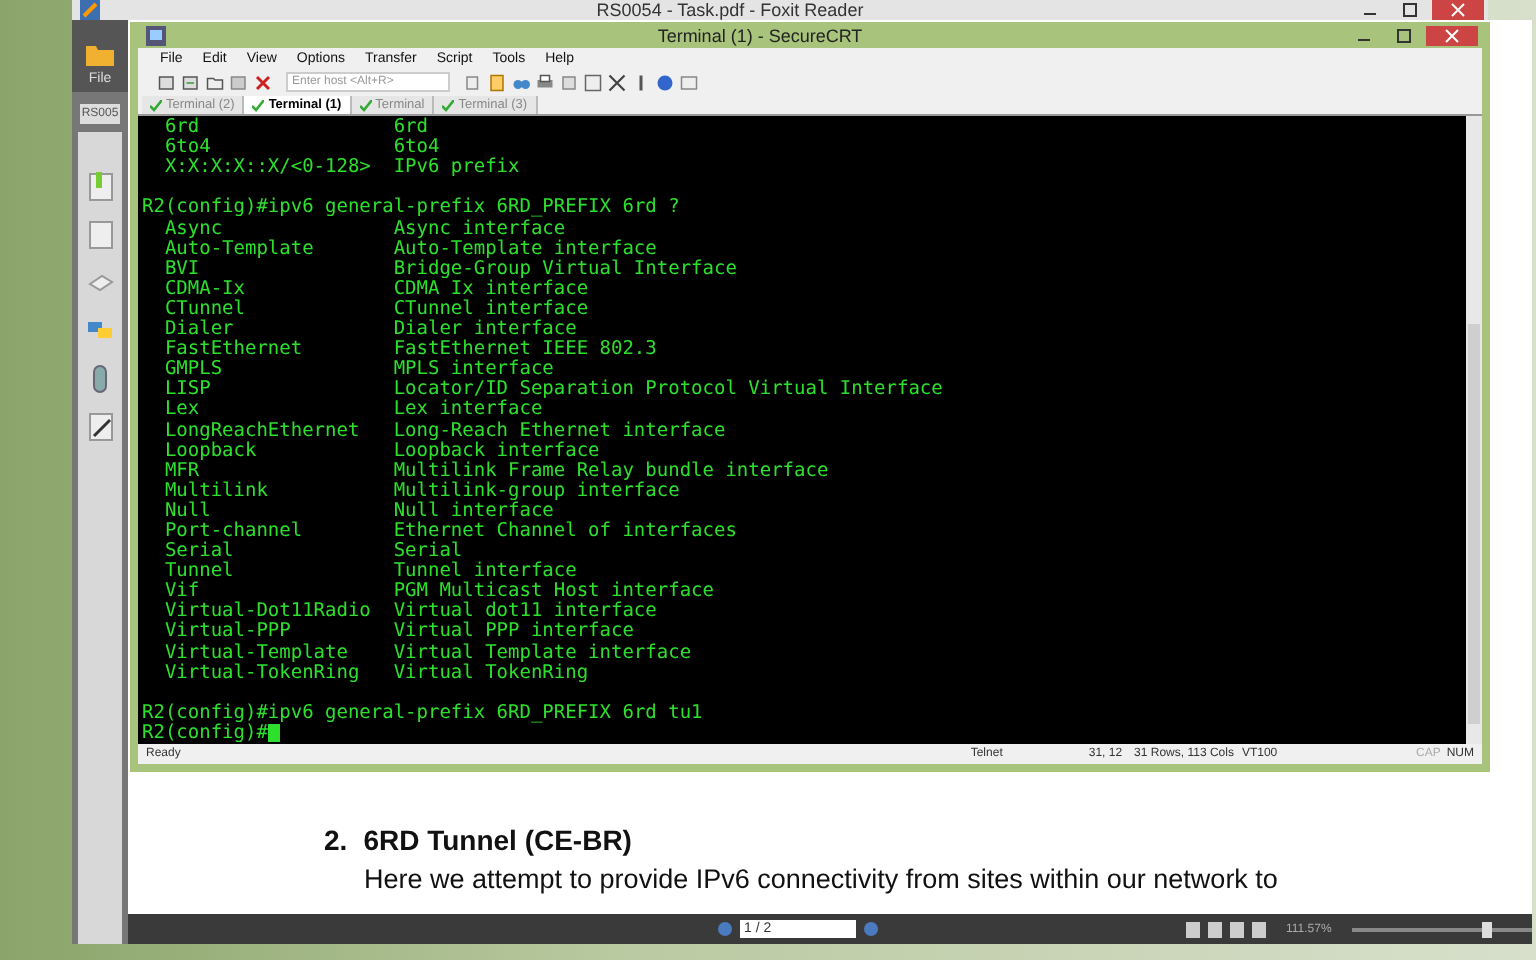 The width and height of the screenshot is (1536, 960). I want to click on terminal-text: Long-Reach Ethernet interface, so click(559, 431).